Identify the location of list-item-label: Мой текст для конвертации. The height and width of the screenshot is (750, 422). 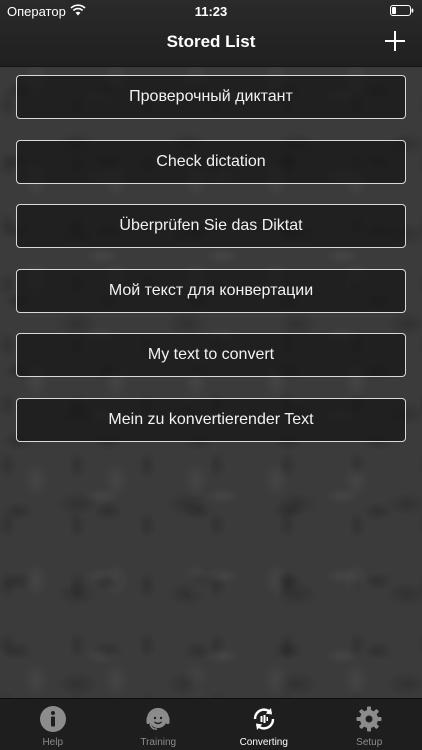
(211, 290).